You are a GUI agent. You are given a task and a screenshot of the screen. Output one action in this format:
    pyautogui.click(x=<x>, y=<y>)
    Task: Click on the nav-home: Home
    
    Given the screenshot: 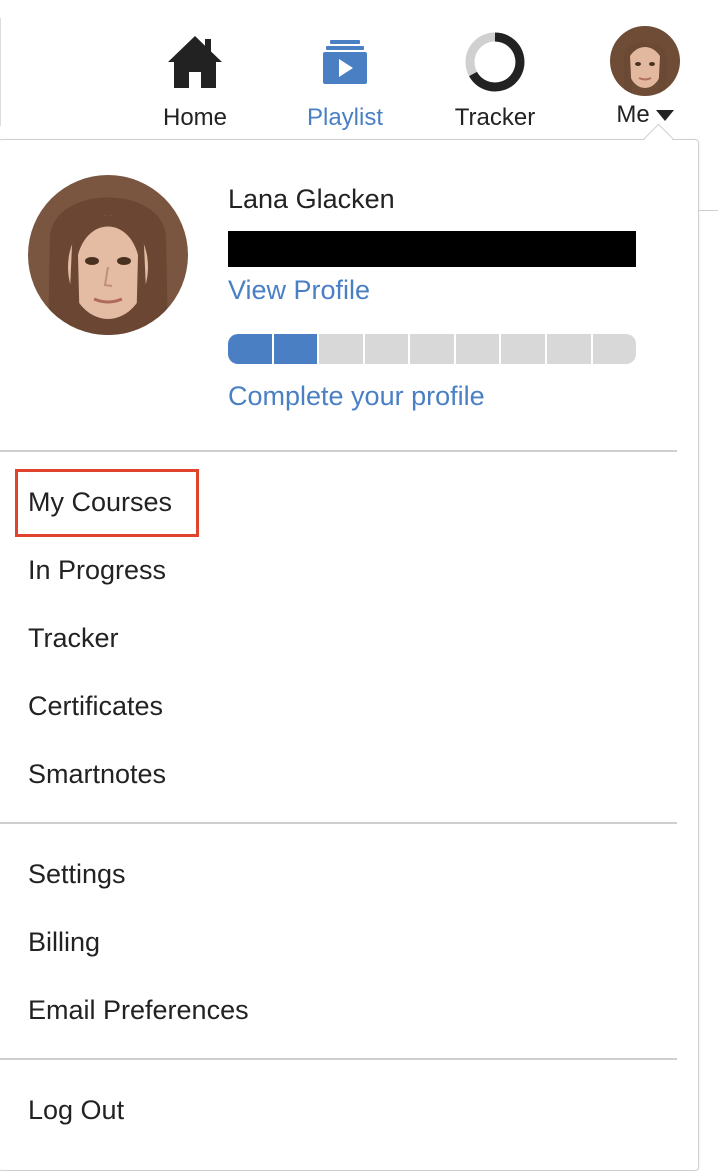 What is the action you would take?
    pyautogui.click(x=195, y=81)
    